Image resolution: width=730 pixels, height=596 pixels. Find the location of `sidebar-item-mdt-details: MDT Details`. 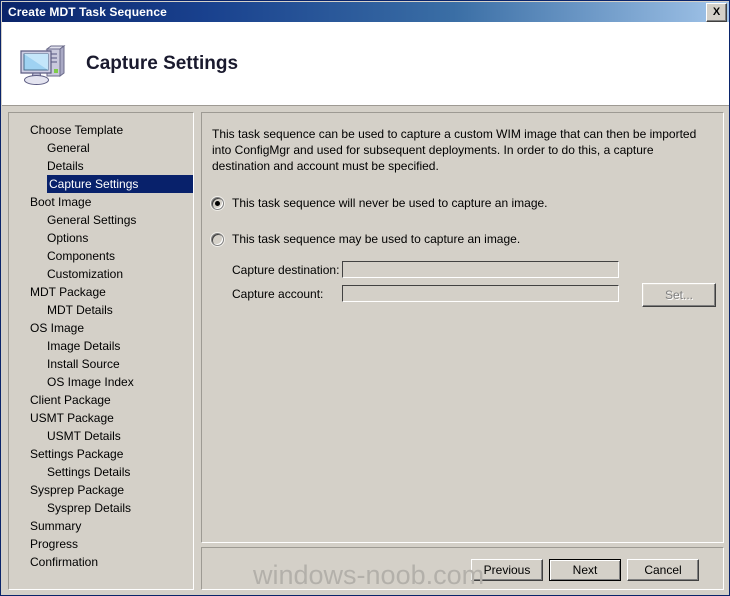

sidebar-item-mdt-details: MDT Details is located at coordinates (101, 310).